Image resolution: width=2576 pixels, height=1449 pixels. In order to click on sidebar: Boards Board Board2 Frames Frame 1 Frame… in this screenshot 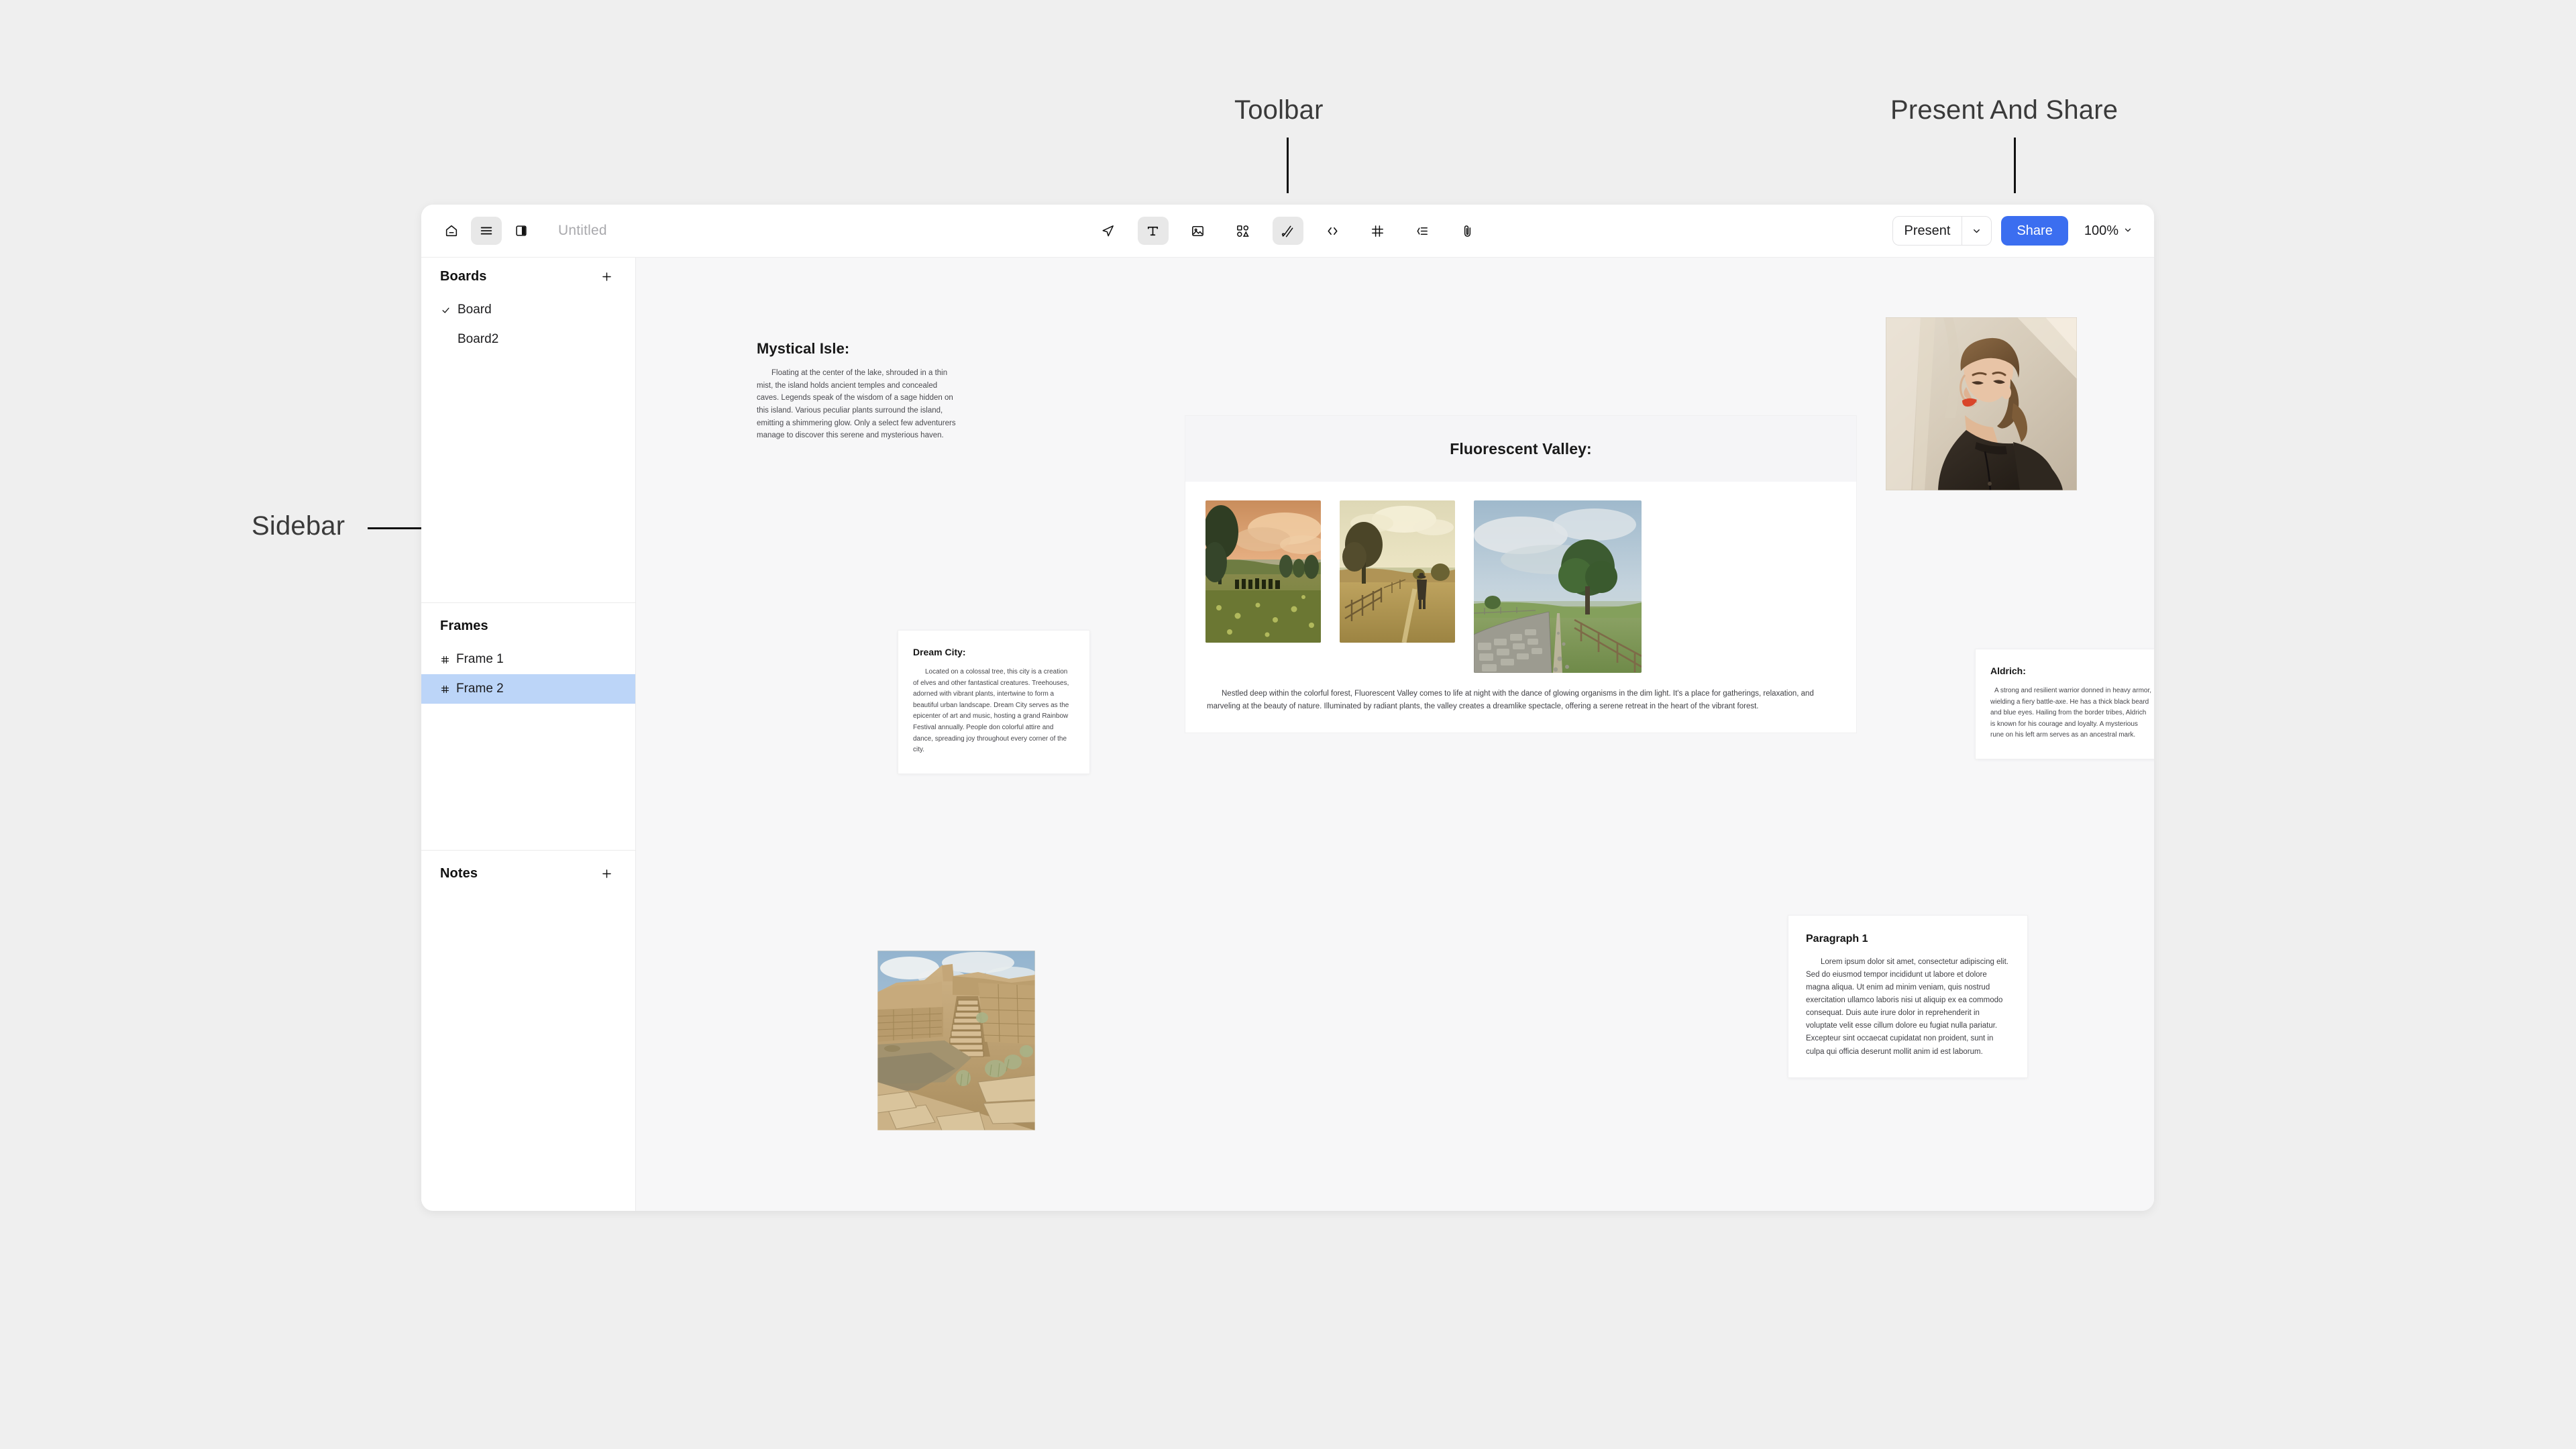, I will do `click(528, 734)`.